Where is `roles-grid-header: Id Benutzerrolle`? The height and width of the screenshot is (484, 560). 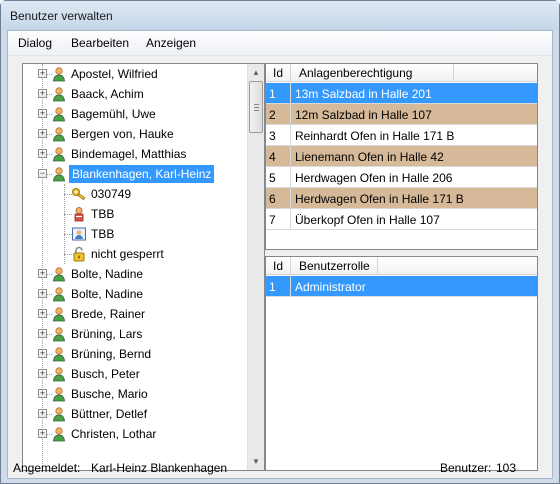
roles-grid-header: Id Benutzerrolle is located at coordinates (401, 266).